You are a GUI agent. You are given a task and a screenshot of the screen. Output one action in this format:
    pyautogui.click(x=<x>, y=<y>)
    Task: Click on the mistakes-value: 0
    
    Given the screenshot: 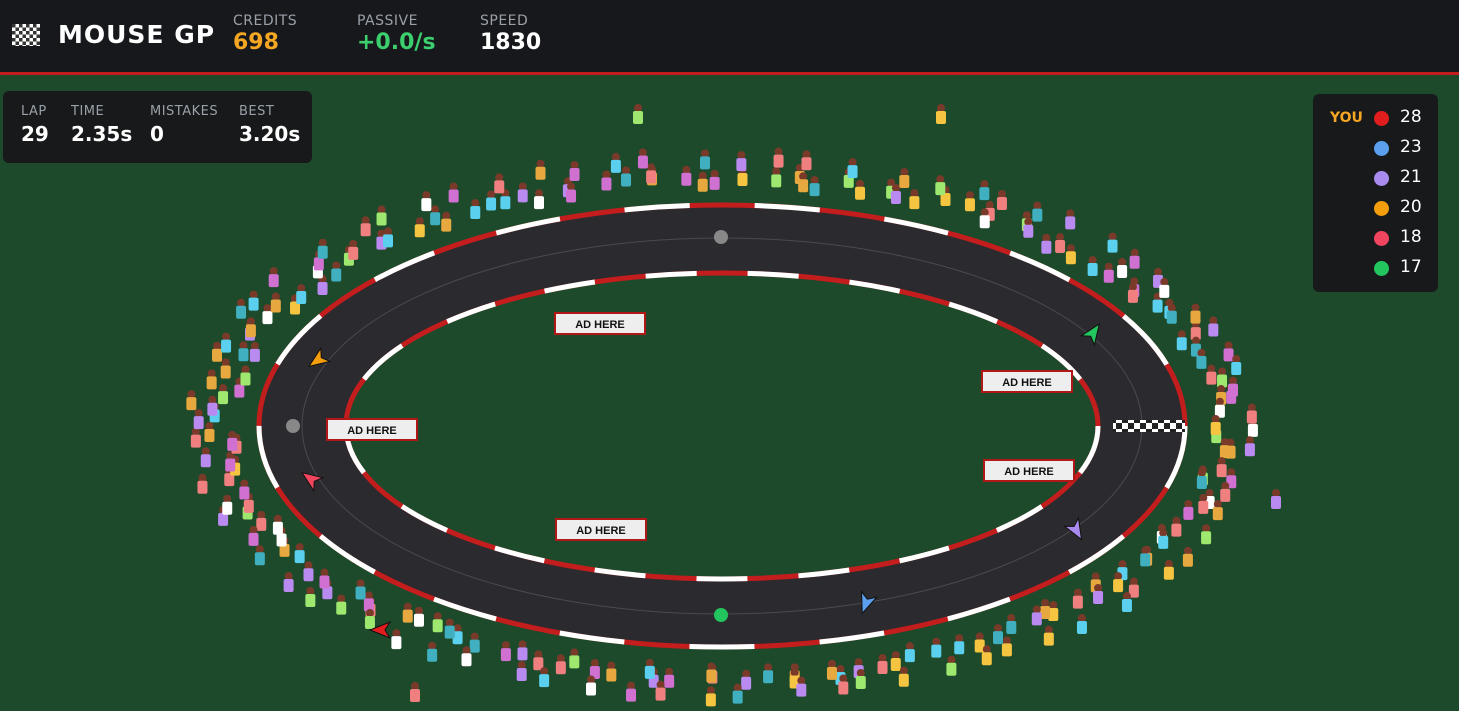 What is the action you would take?
    pyautogui.click(x=157, y=134)
    